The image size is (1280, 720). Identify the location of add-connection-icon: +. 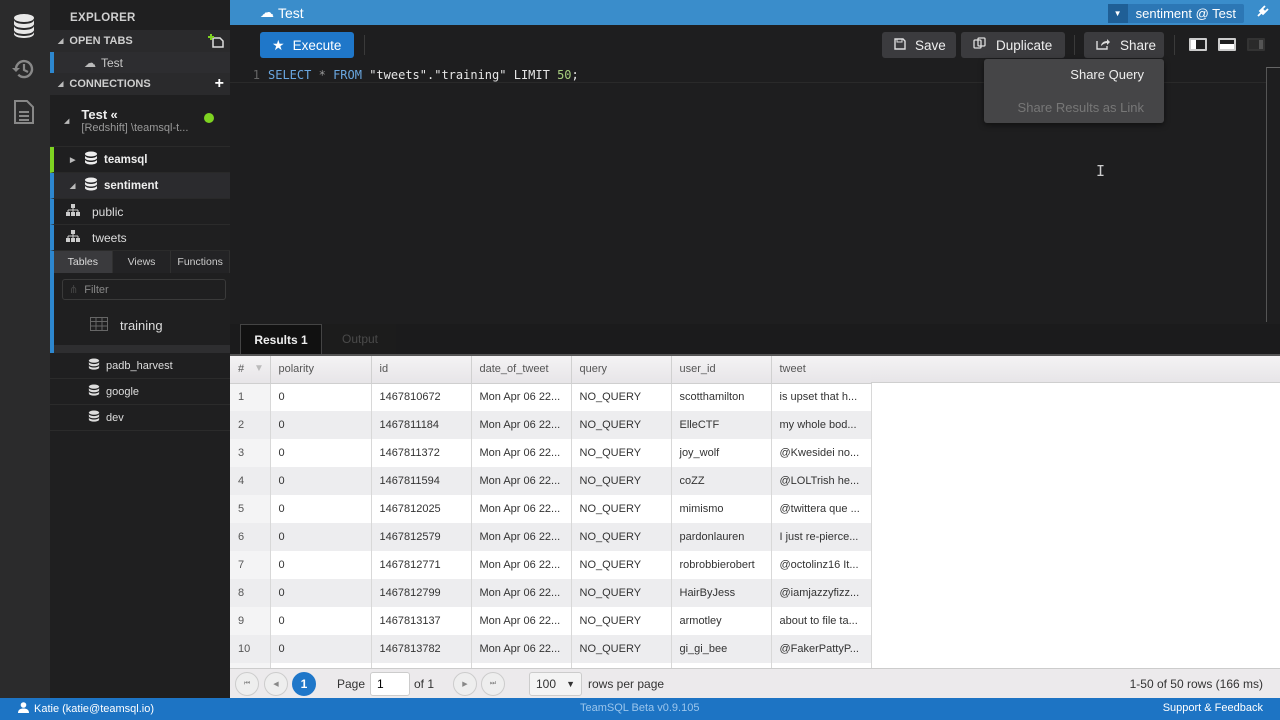
(219, 84).